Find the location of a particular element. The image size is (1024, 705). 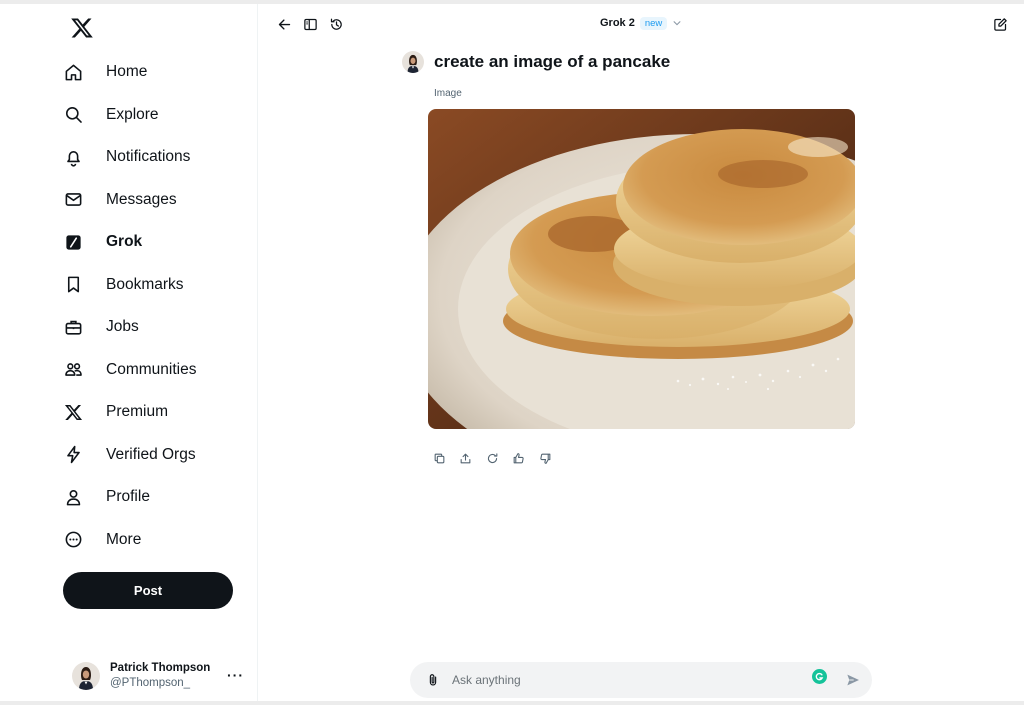

nav-item-premium: Premium is located at coordinates (159, 412).